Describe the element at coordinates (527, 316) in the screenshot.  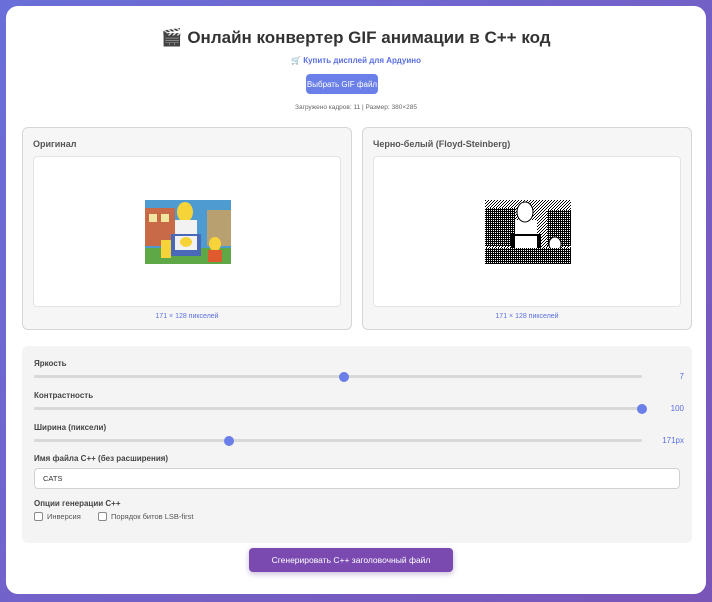
I see `bw-size-label: 171 × 128 пикселей` at that location.